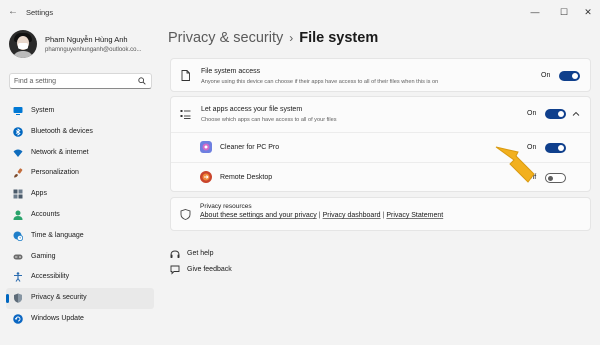 Image resolution: width=600 pixels, height=345 pixels. What do you see at coordinates (55, 173) in the screenshot?
I see `sidebar-item-label: Personalization` at bounding box center [55, 173].